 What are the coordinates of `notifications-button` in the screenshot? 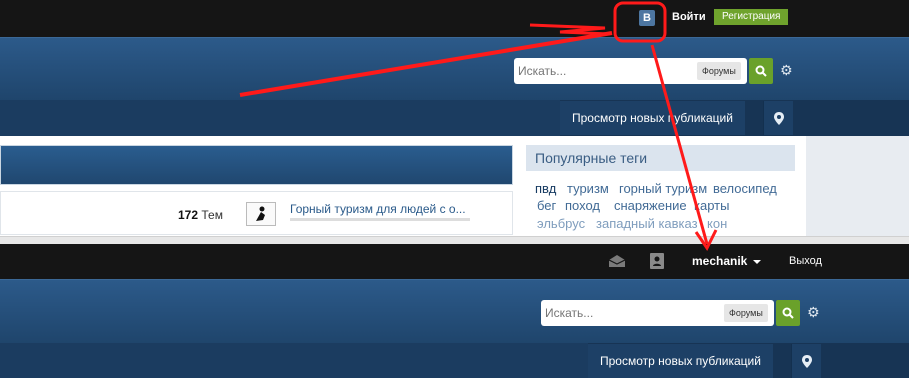 It's located at (657, 261).